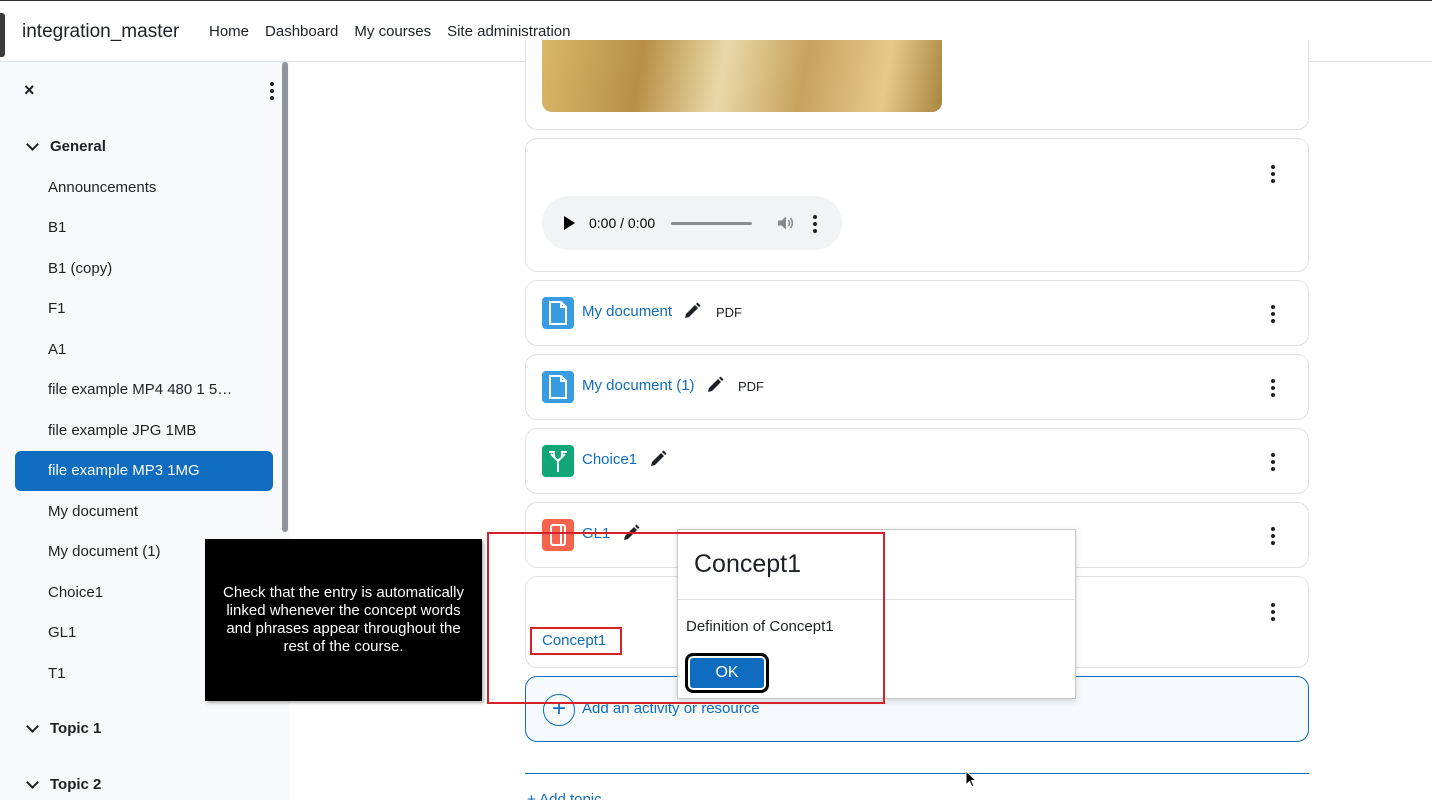 The height and width of the screenshot is (800, 1432). Describe the element at coordinates (727, 673) in the screenshot. I see `ok-button: OK` at that location.